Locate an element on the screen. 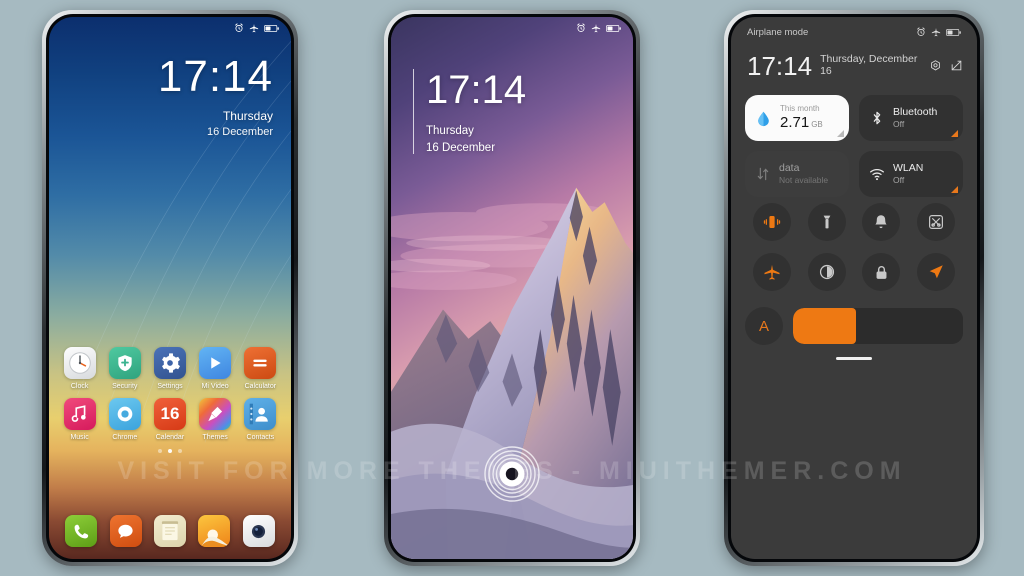 The width and height of the screenshot is (1024, 576). calendar-day-number: 16 is located at coordinates (170, 413).